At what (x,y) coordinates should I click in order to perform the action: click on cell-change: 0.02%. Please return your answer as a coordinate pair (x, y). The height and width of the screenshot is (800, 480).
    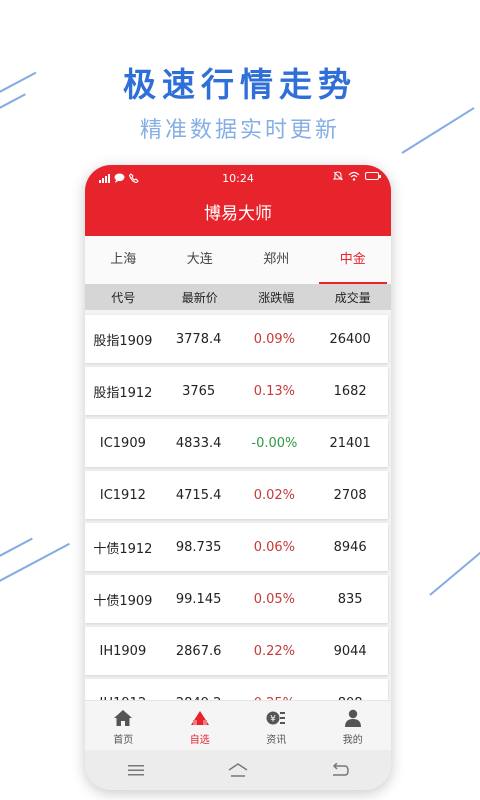
    Looking at the image, I should click on (274, 495).